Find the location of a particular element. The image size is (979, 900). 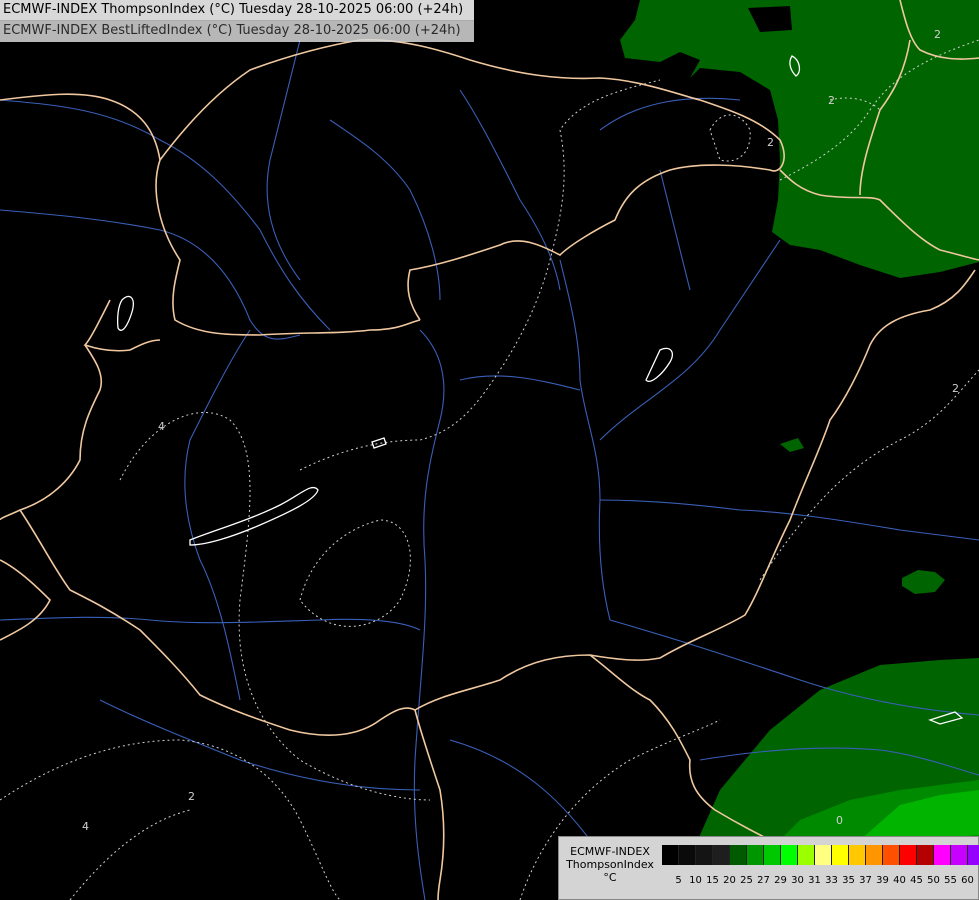

legend-line-3: °C is located at coordinates (610, 877).